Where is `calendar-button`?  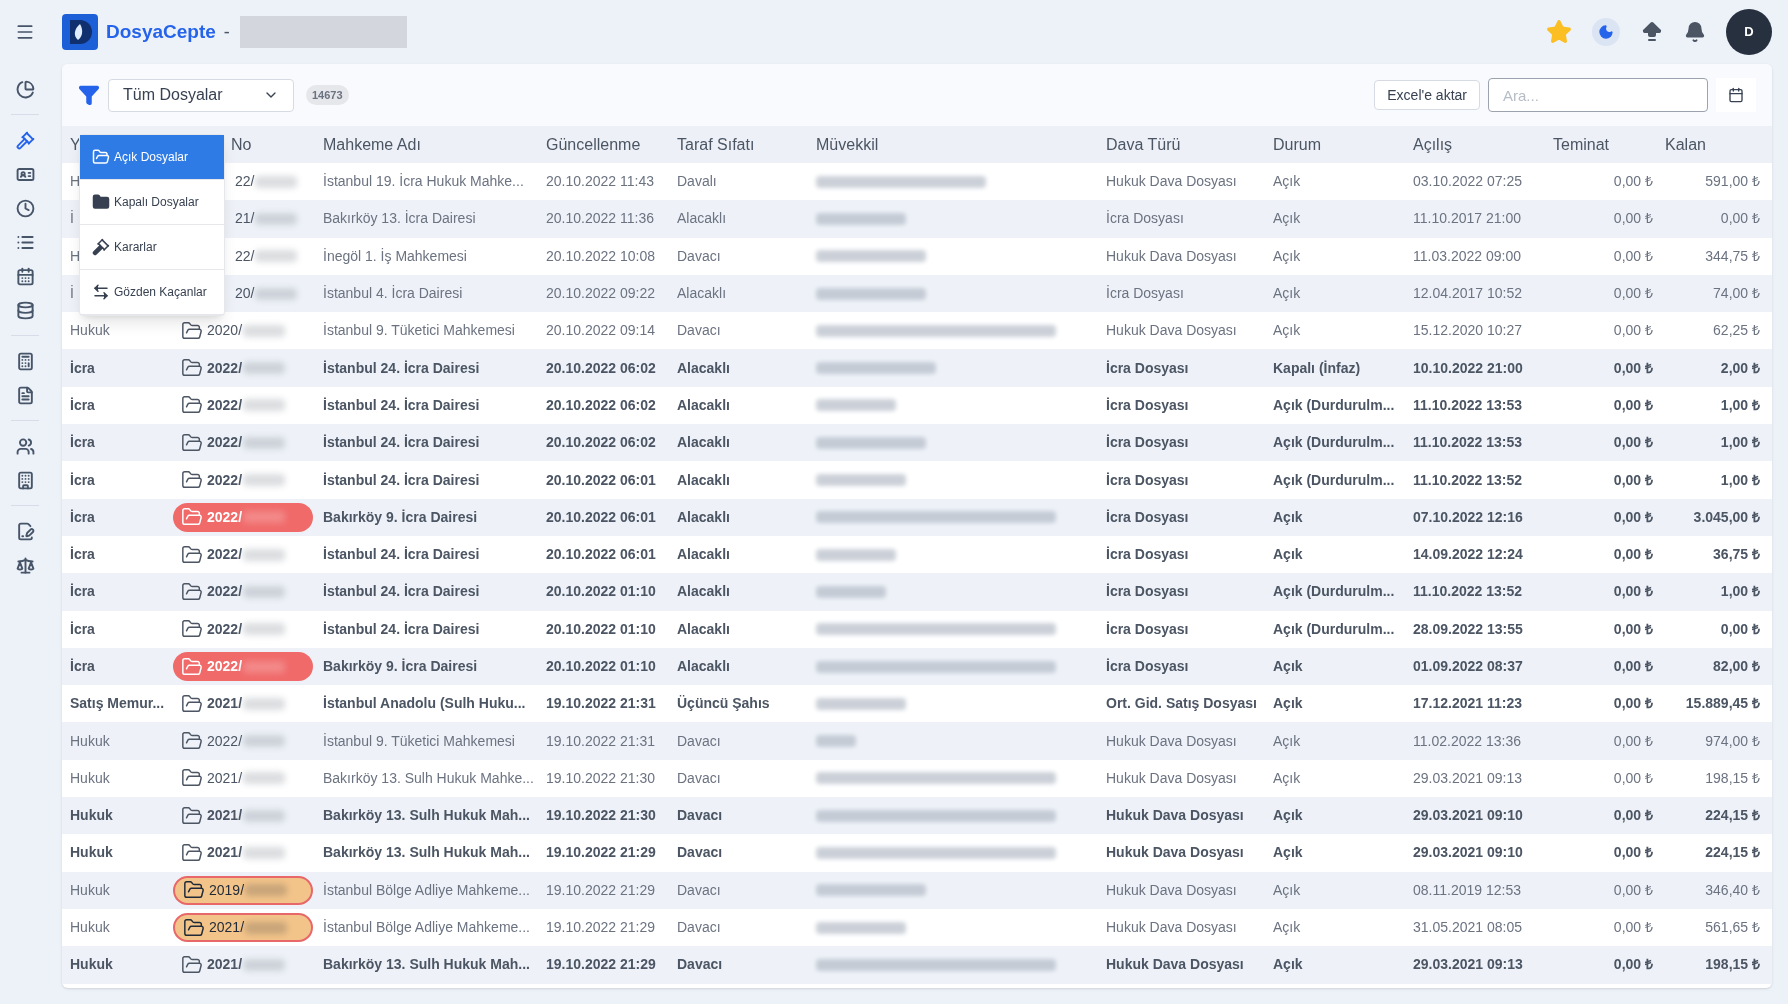 calendar-button is located at coordinates (1736, 95).